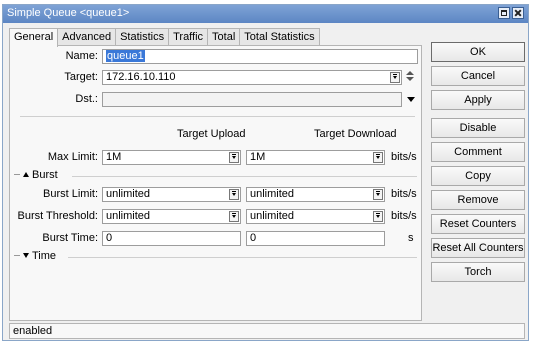 The height and width of the screenshot is (345, 533). Describe the element at coordinates (109, 238) in the screenshot. I see `burst-time-upload-value: 0` at that location.